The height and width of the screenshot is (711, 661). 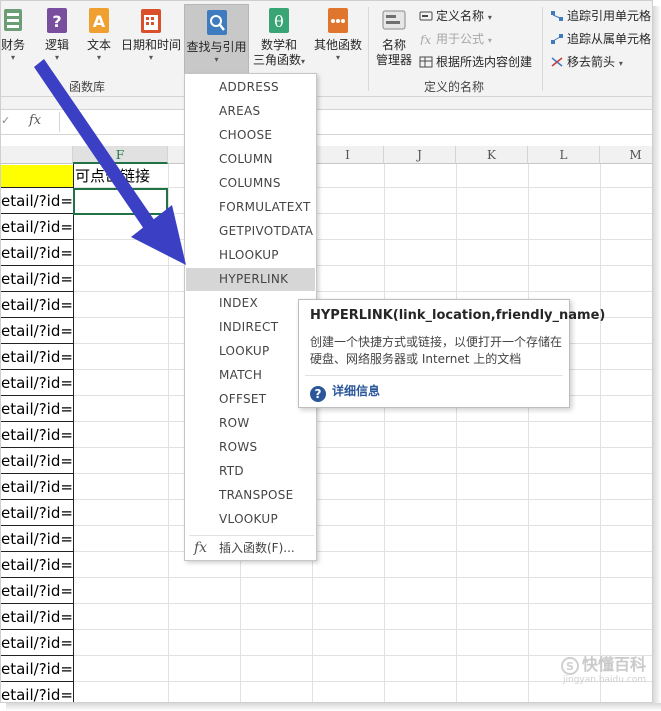 What do you see at coordinates (570, 666) in the screenshot?
I see `watermark-s-icon: S` at bounding box center [570, 666].